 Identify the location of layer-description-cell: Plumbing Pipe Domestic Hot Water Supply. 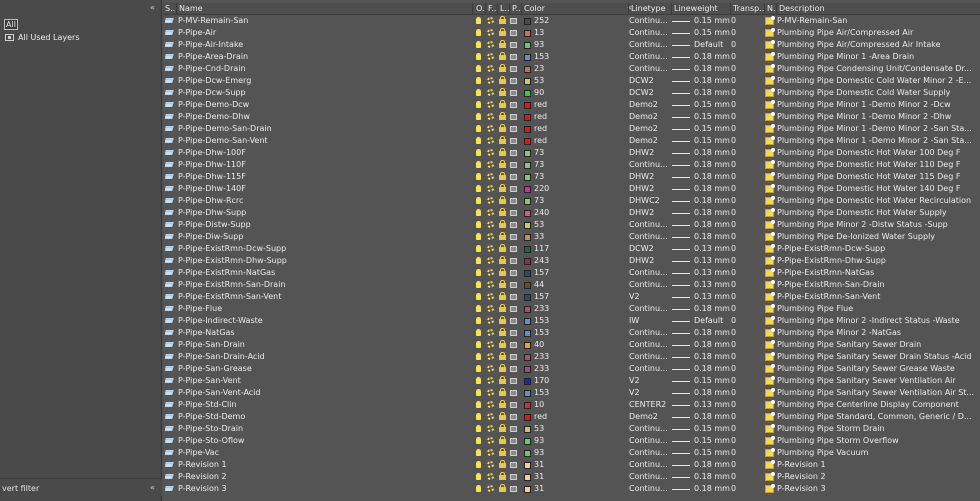
(872, 213).